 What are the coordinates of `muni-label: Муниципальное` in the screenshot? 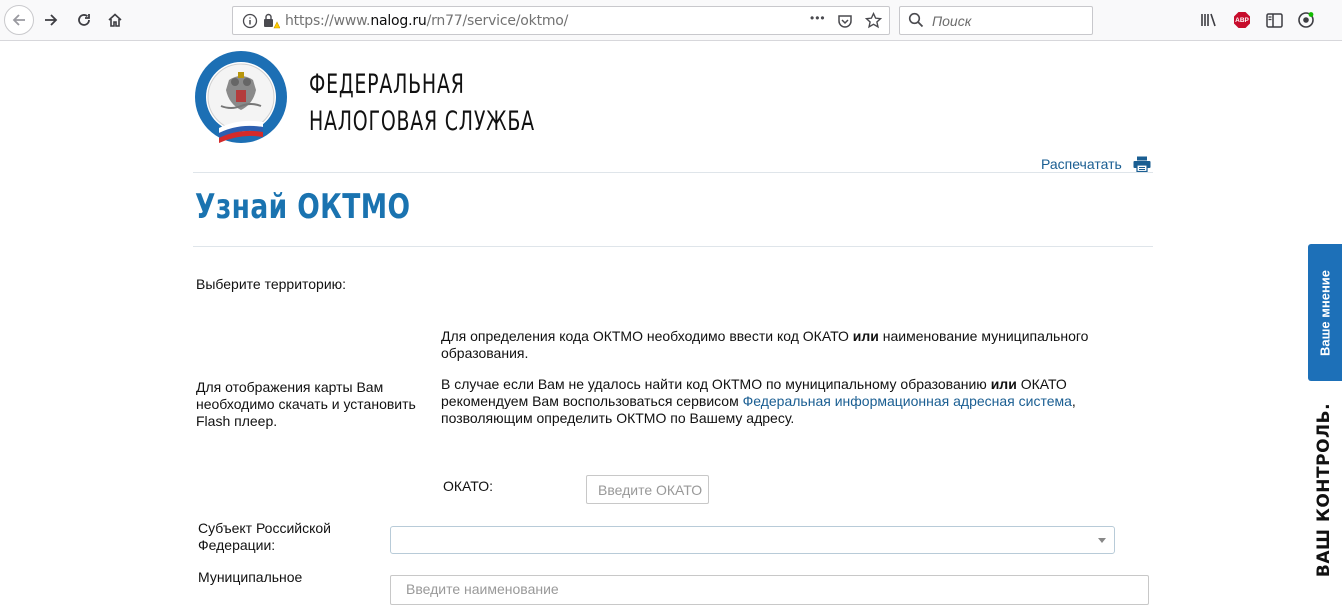 It's located at (250, 577).